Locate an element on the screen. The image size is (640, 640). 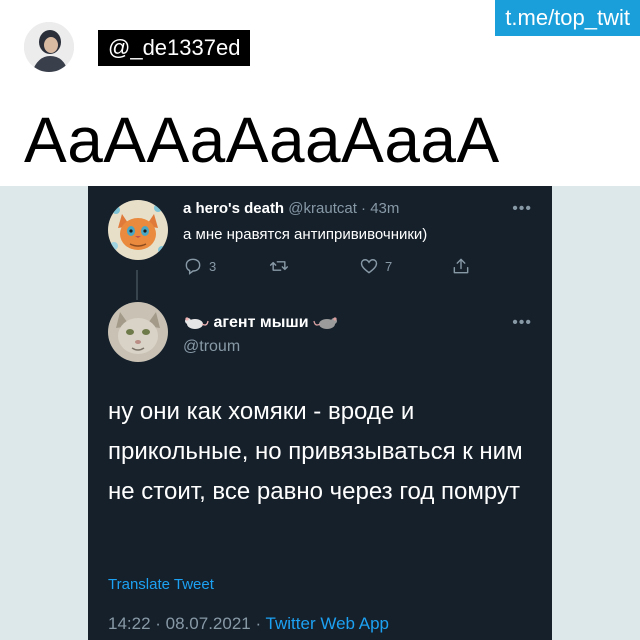
reply-author-name: a hero's death is located at coordinates (233, 208).